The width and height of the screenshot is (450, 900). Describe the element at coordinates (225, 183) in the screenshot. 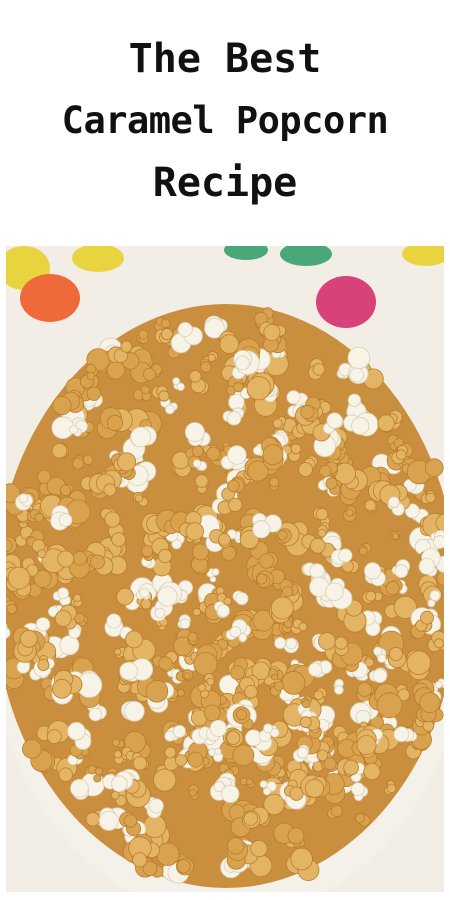

I see `title-line-3: Recipe` at that location.